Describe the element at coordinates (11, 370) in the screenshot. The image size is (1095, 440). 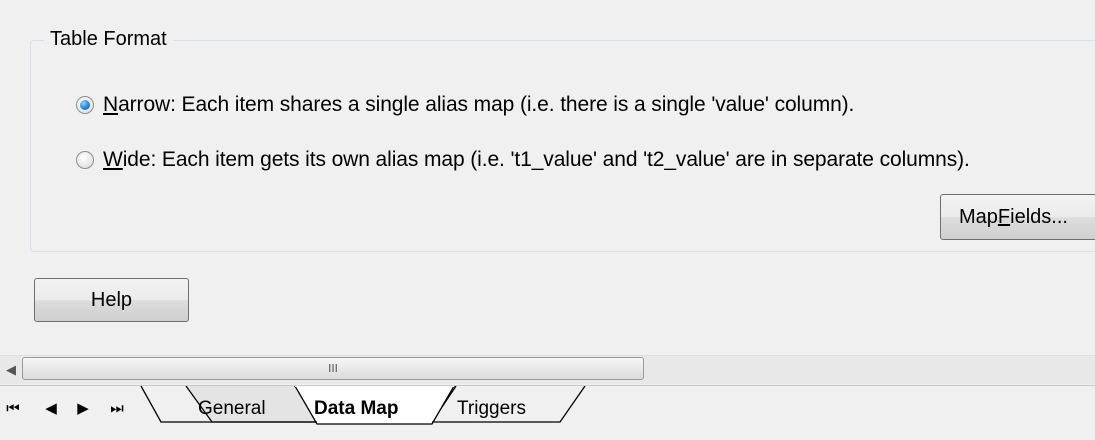
I see `scroll-left-arrow-icon: ◀` at that location.